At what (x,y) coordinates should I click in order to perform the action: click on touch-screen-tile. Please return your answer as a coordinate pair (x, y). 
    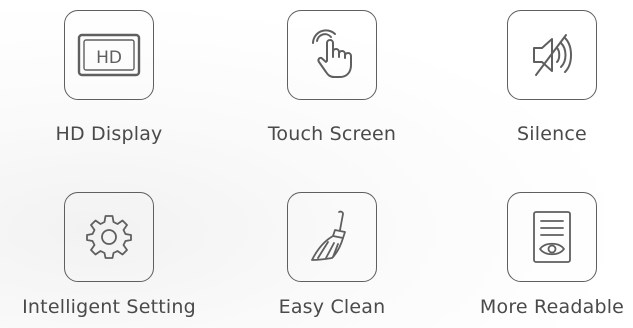
    Looking at the image, I should click on (332, 55).